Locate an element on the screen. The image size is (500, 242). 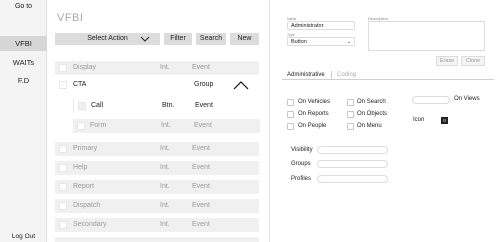
list-row-help: Help Int. Event is located at coordinates (157, 168).